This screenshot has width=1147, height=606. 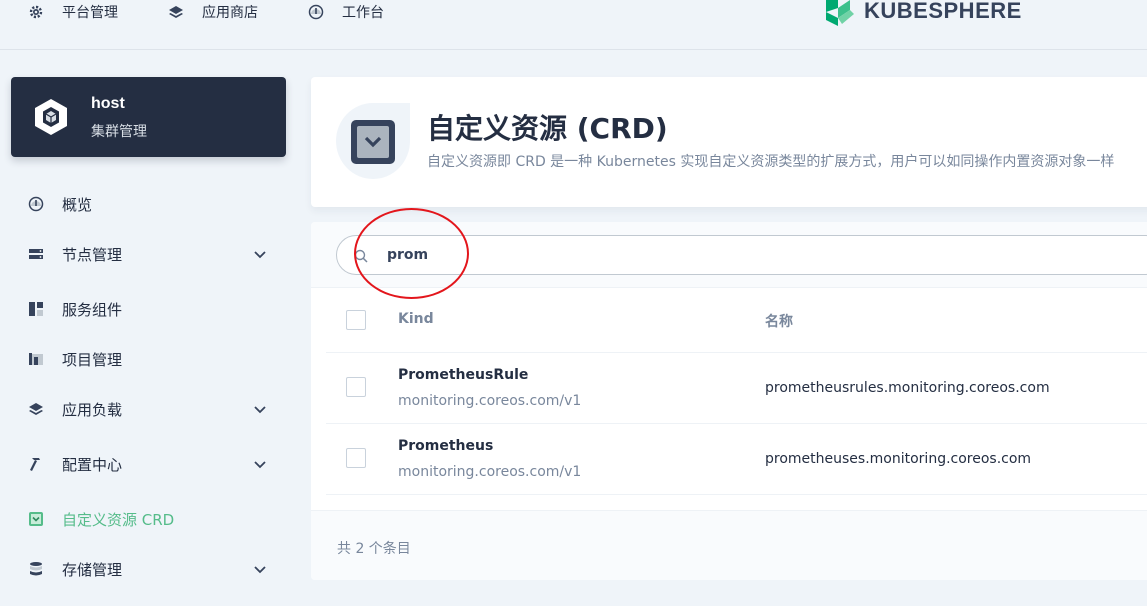 I want to click on sidebar-item-label: 项目管理, so click(x=92, y=359).